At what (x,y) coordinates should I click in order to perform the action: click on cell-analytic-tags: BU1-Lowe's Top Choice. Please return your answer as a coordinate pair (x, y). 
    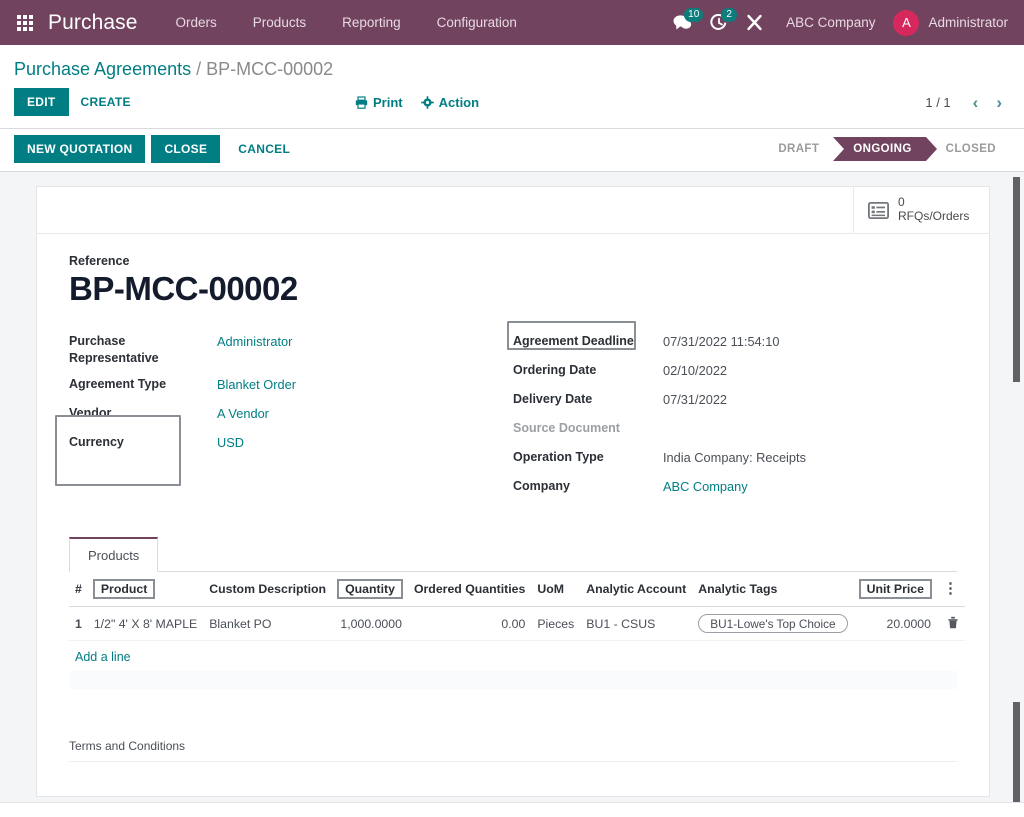
    Looking at the image, I should click on (773, 624).